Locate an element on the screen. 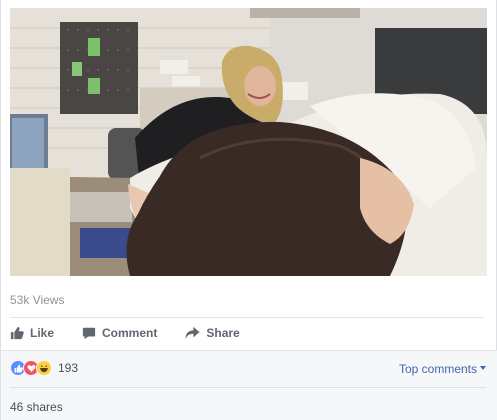  comment-label: Comment is located at coordinates (130, 333).